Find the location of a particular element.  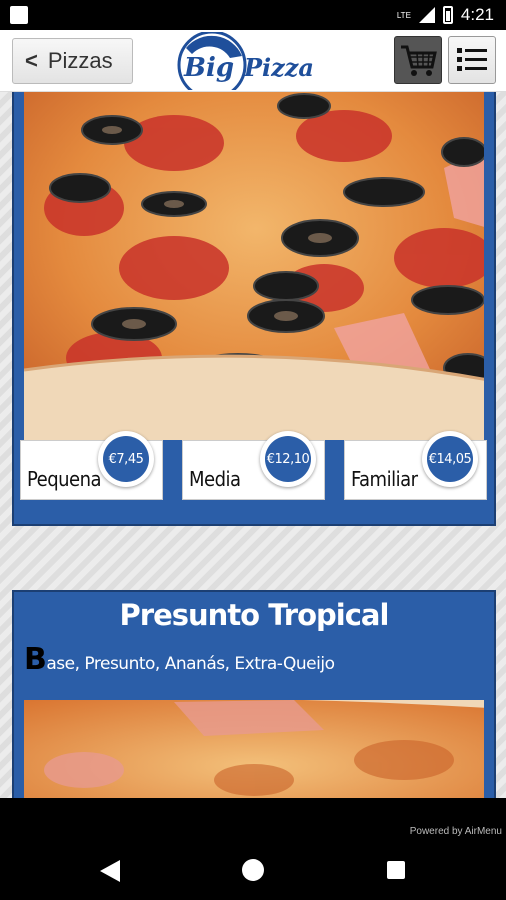

nav-recents-icon is located at coordinates (396, 870).